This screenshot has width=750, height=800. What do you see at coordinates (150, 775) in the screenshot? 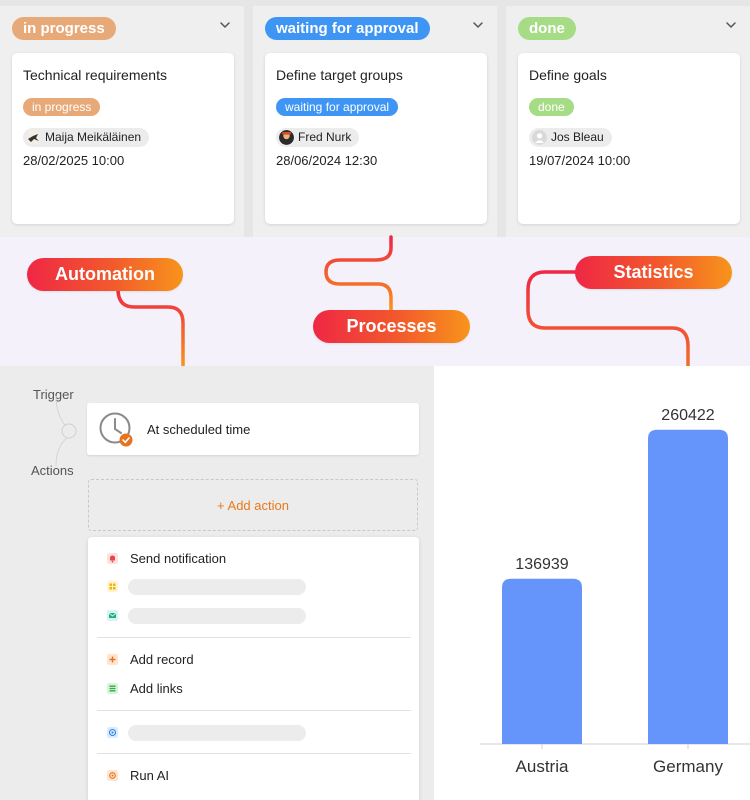
I see `menu-item-label: Run AI` at bounding box center [150, 775].